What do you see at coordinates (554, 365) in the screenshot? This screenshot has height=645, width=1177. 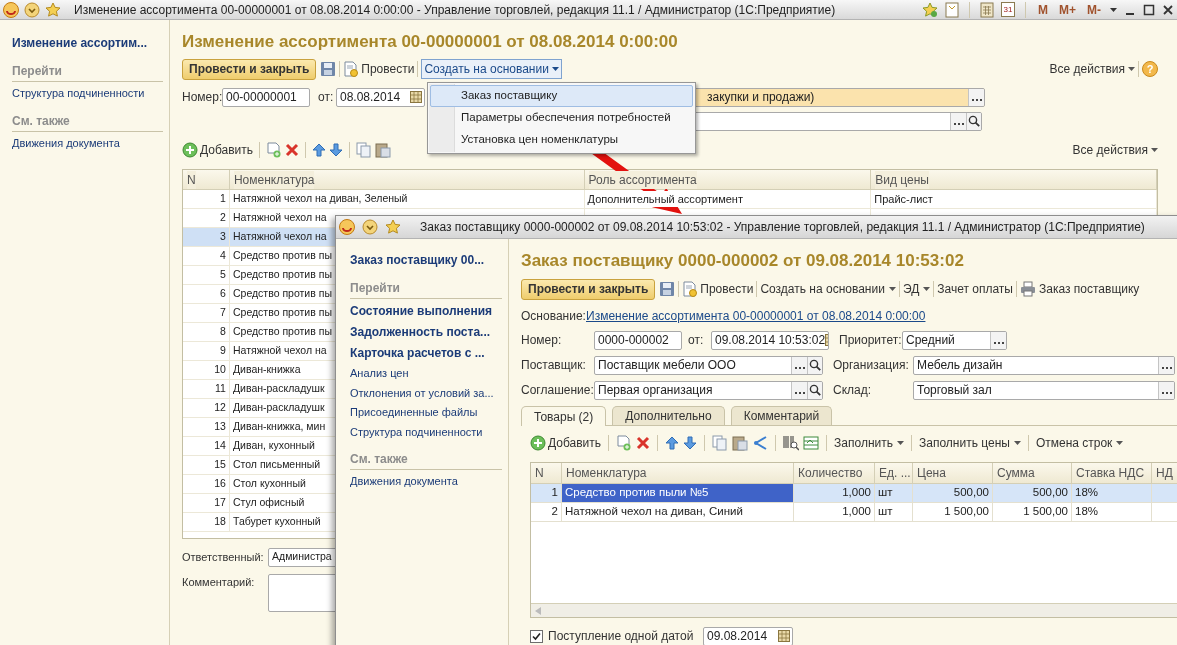 I see `field-label: Поставщик:` at bounding box center [554, 365].